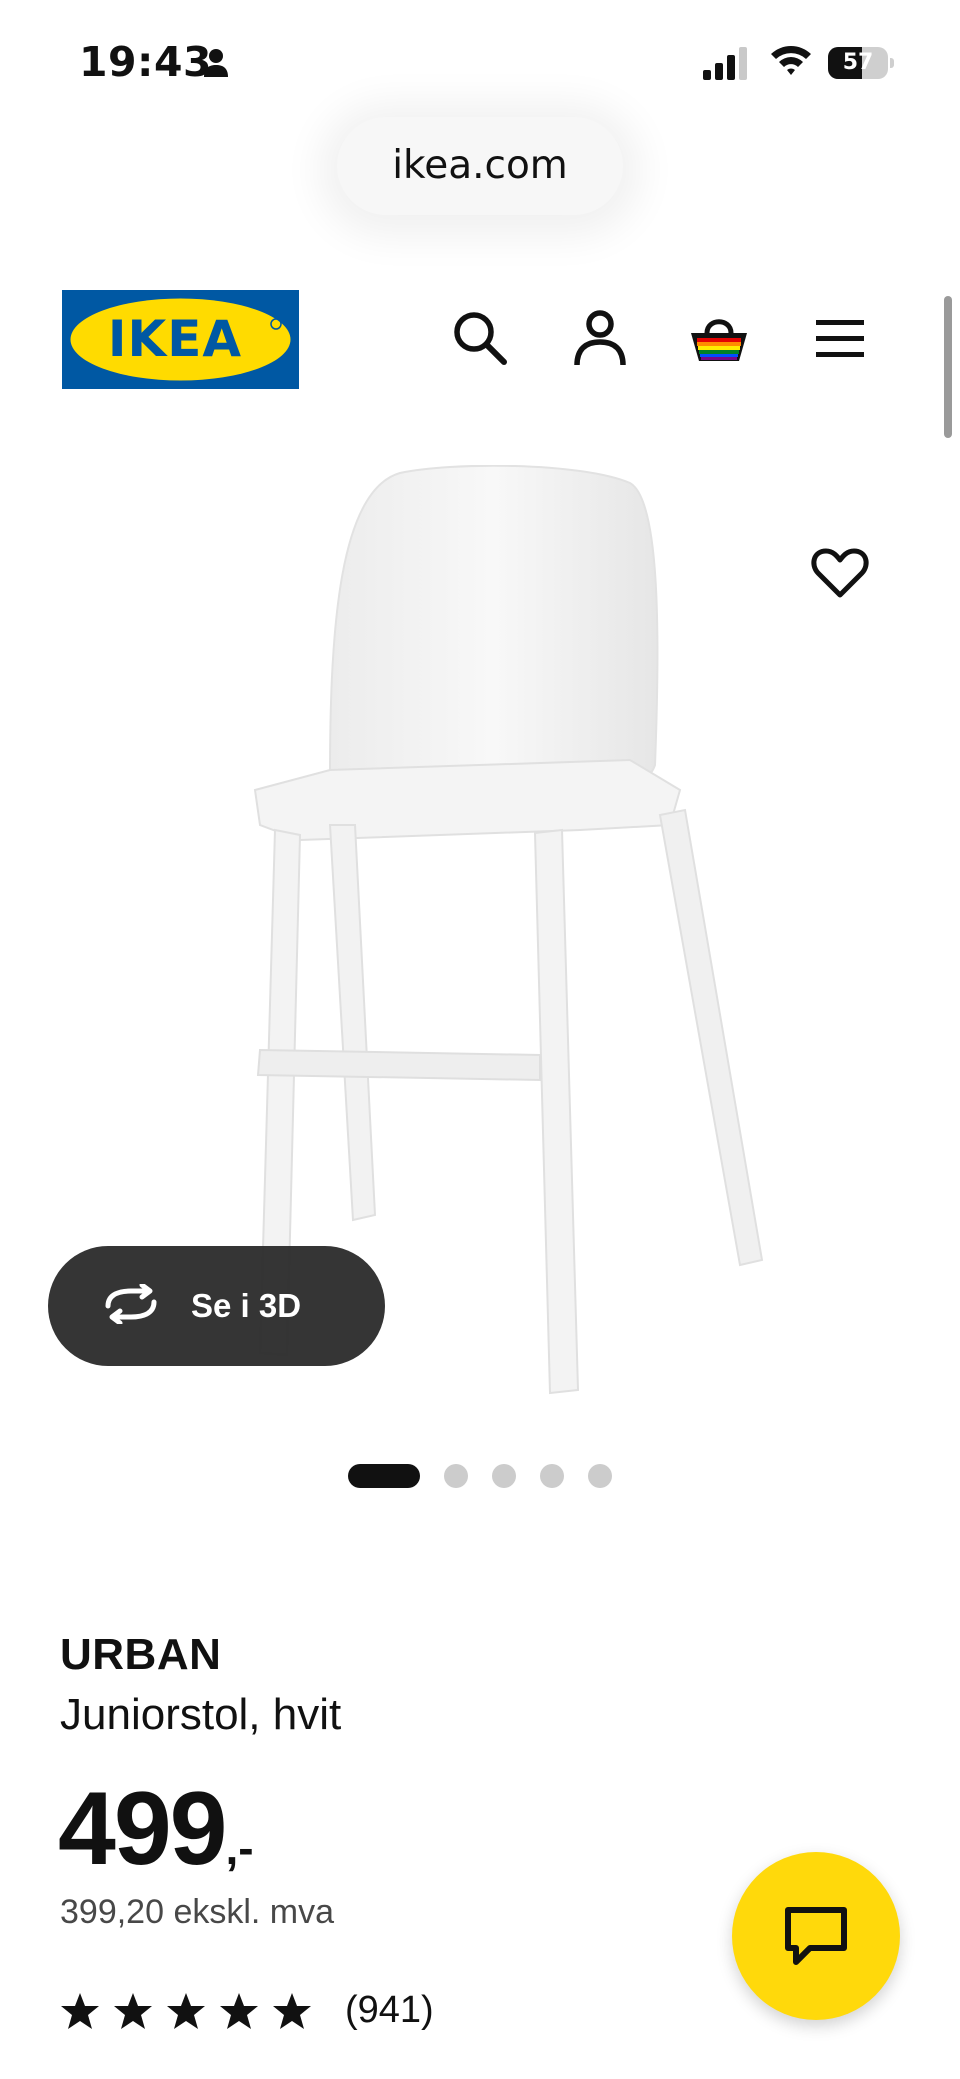 The image size is (960, 2079). What do you see at coordinates (791, 62) in the screenshot?
I see `wifi-icon` at bounding box center [791, 62].